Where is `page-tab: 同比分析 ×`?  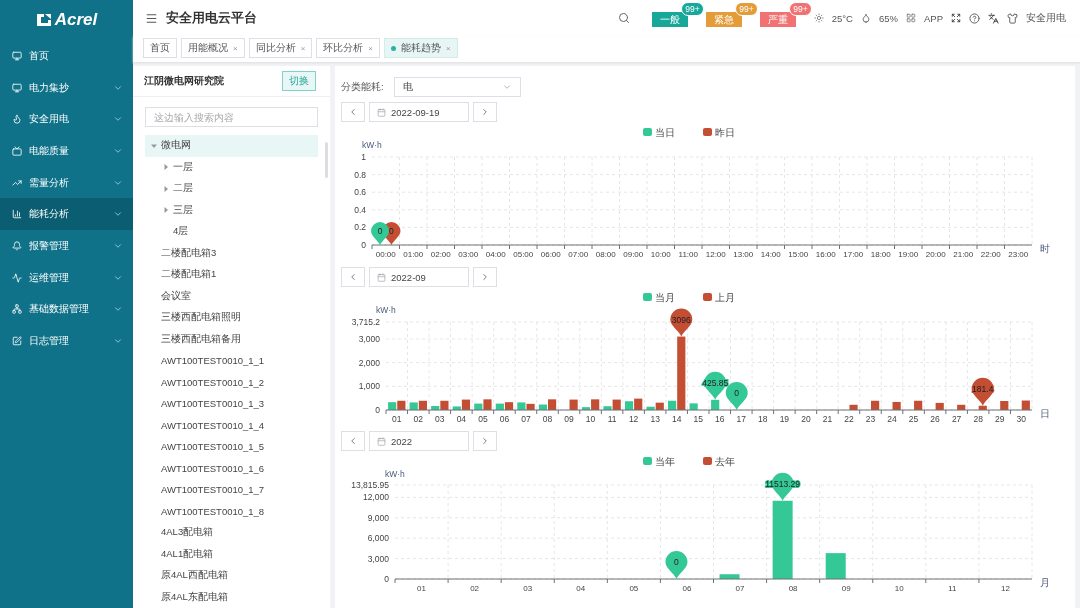 page-tab: 同比分析 × is located at coordinates (280, 48).